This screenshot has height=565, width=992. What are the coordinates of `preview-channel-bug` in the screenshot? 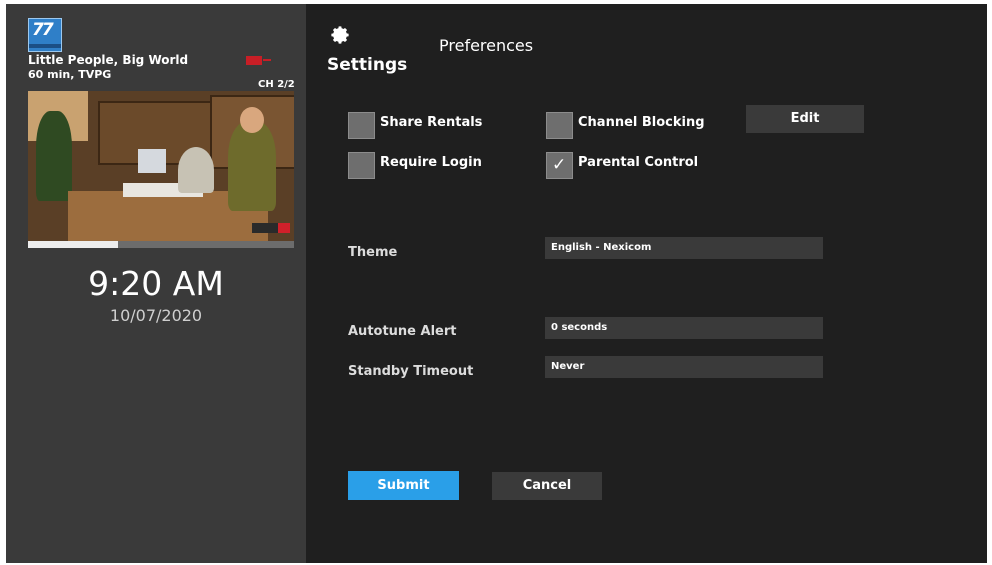 It's located at (271, 228).